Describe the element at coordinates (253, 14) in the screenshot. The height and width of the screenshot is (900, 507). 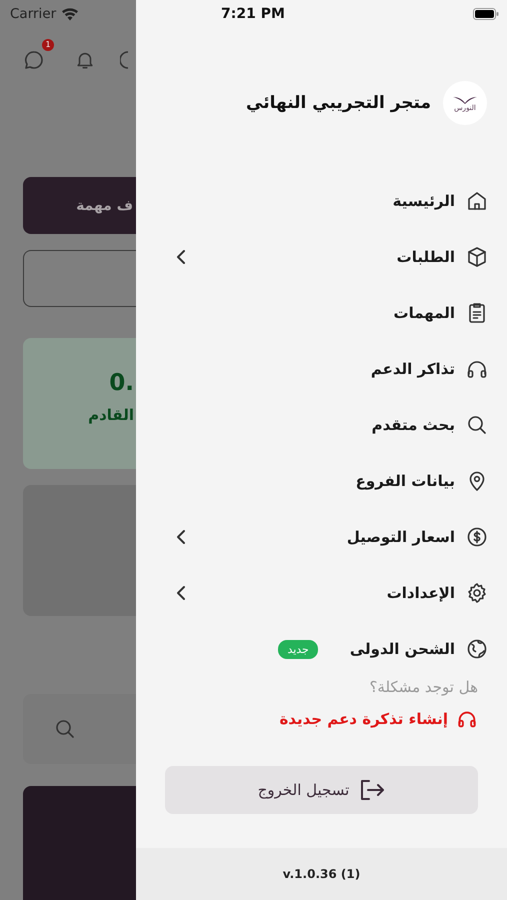
I see `status-time: 7:21 PM` at that location.